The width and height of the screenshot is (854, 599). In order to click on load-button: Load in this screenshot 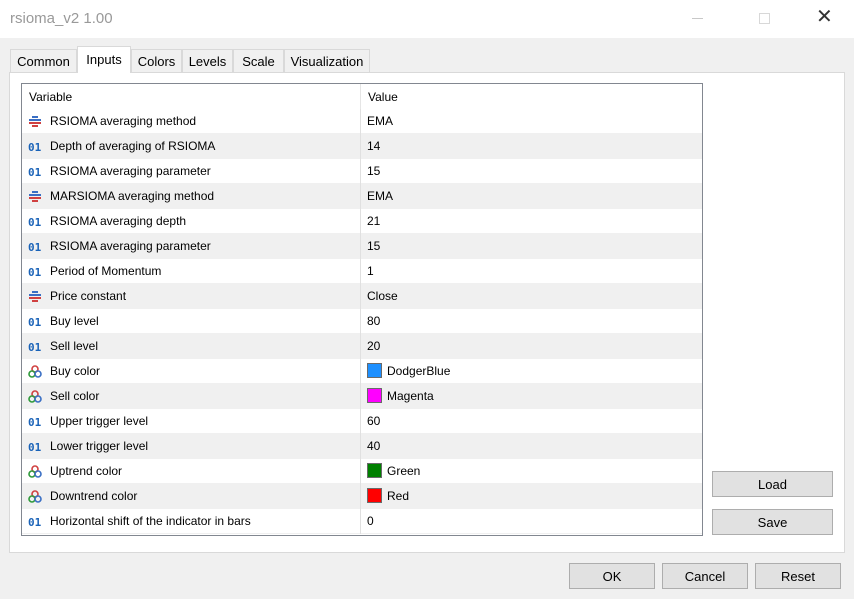, I will do `click(772, 484)`.